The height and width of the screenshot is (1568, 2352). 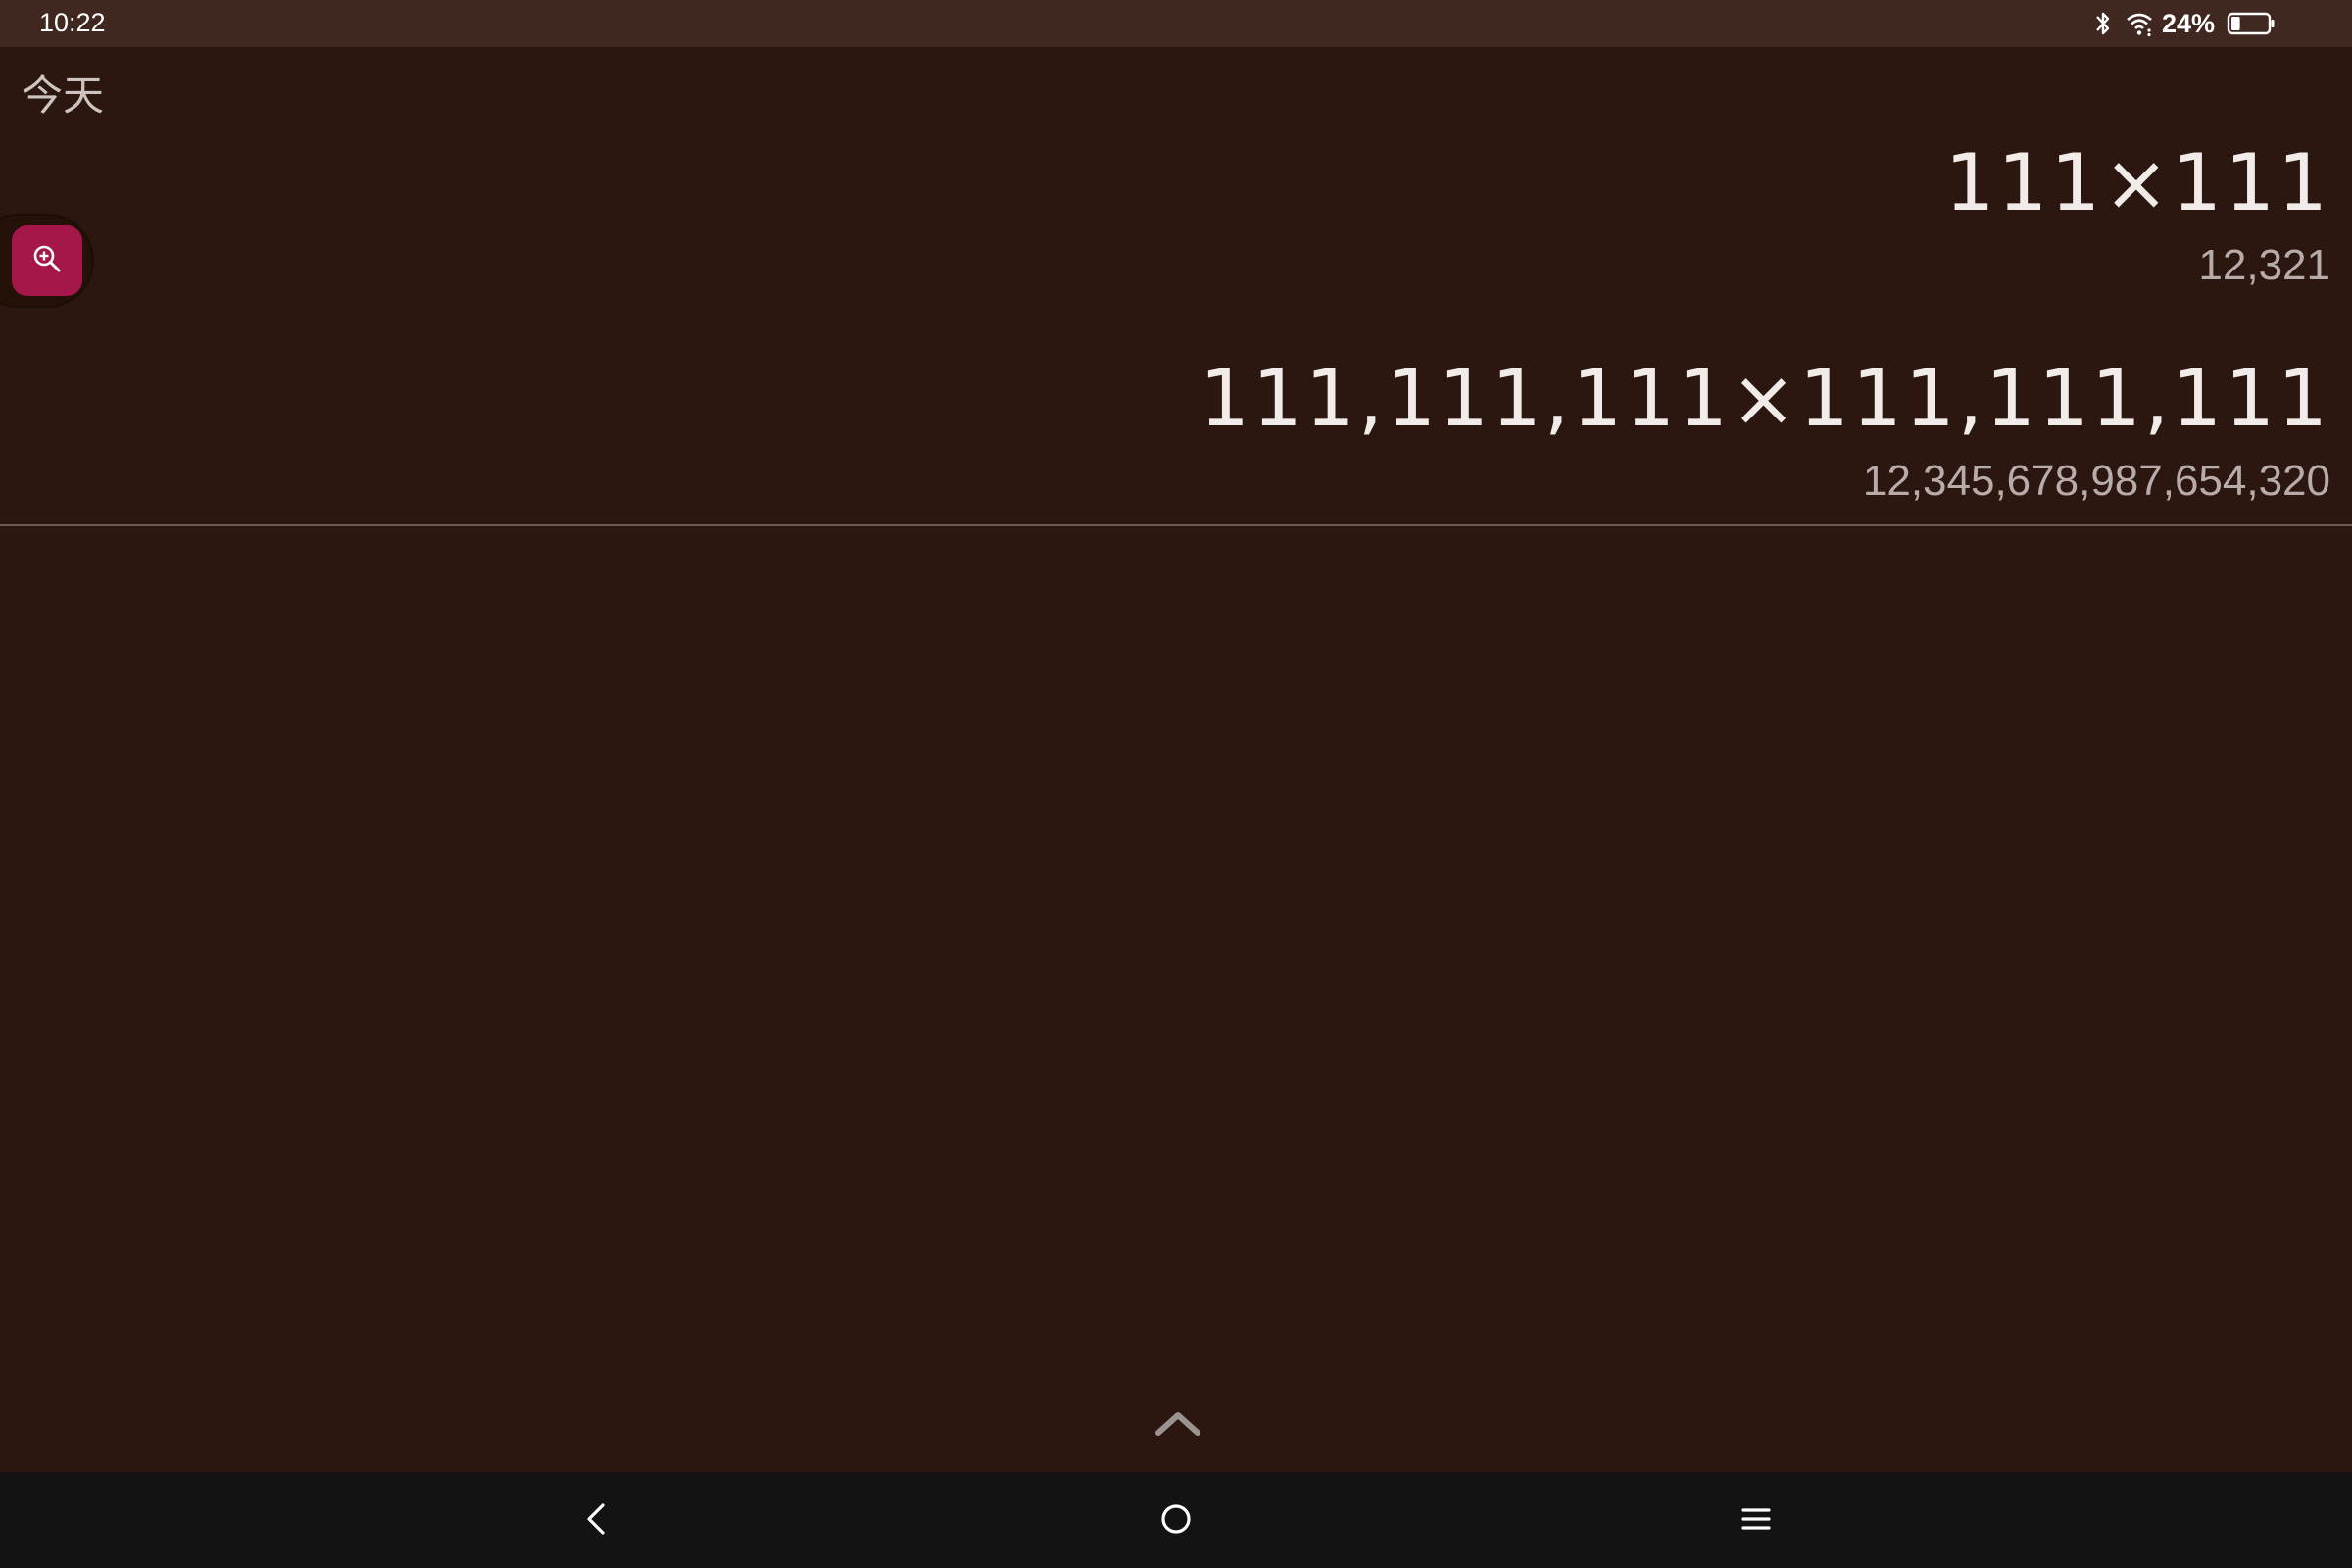 I want to click on status-time: 10:22, so click(x=72, y=22).